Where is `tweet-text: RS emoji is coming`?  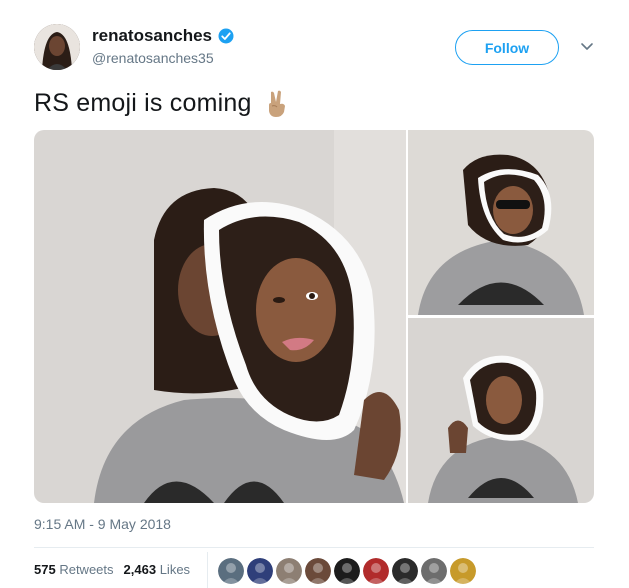 tweet-text: RS emoji is coming is located at coordinates (163, 103).